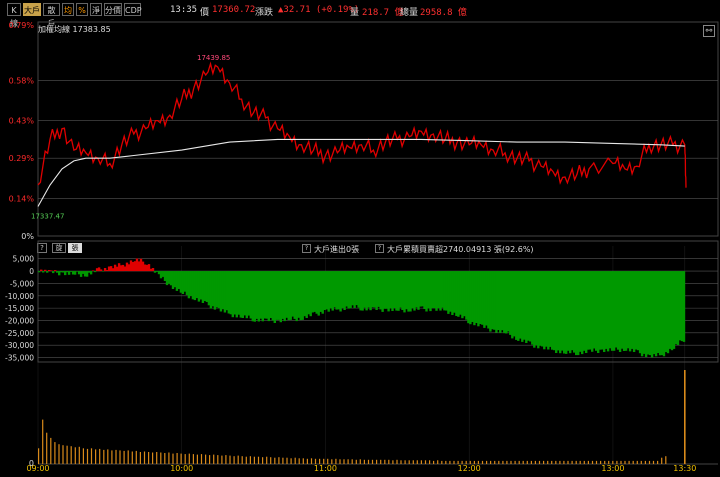 This screenshot has width=720, height=477. What do you see at coordinates (213, 58) in the screenshot?
I see `high-annotation: 17439.85` at bounding box center [213, 58].